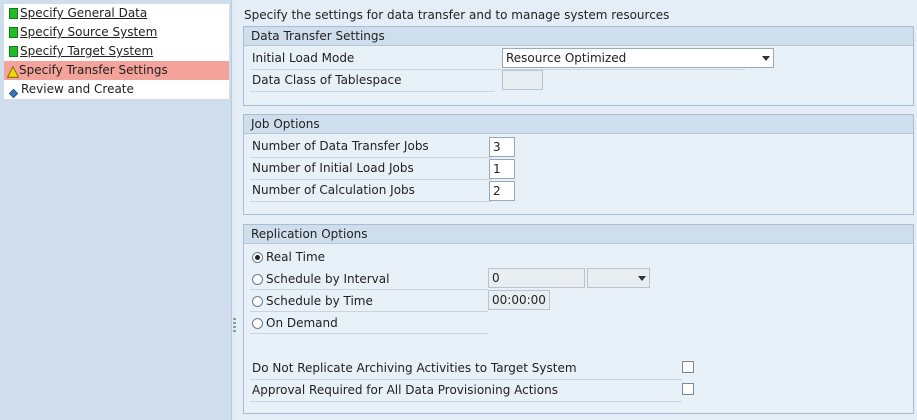  What do you see at coordinates (502, 147) in the screenshot?
I see `data-transfer-jobs-input: 3` at bounding box center [502, 147].